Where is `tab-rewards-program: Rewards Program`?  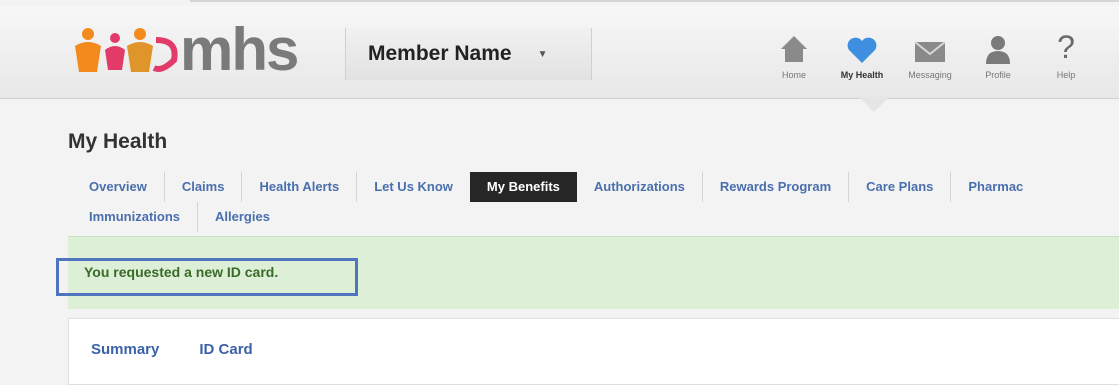 tab-rewards-program: Rewards Program is located at coordinates (776, 187).